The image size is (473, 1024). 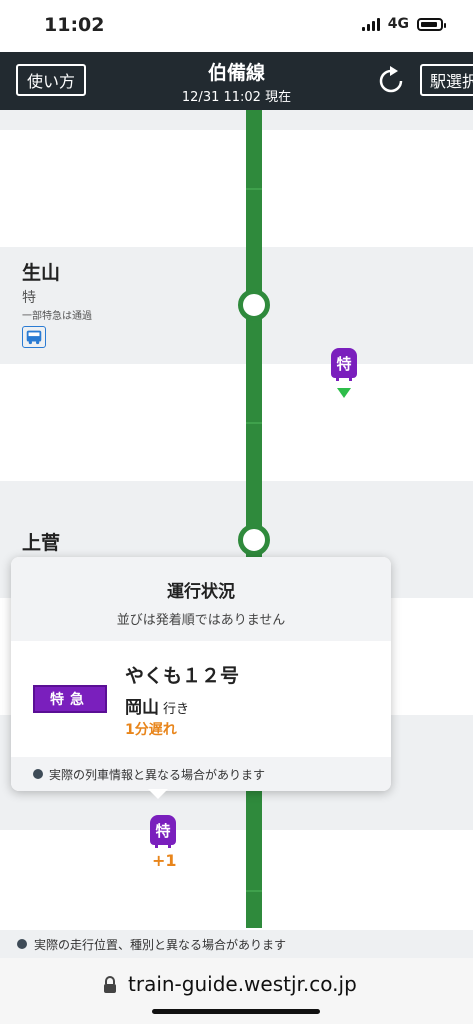 What do you see at coordinates (201, 620) in the screenshot?
I see `popup-subtitle: 並びは発着順ではありません` at bounding box center [201, 620].